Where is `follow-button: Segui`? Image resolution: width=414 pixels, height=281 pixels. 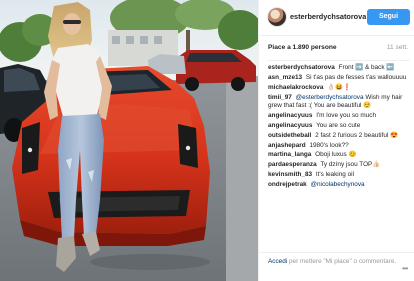 follow-button: Segui is located at coordinates (388, 17).